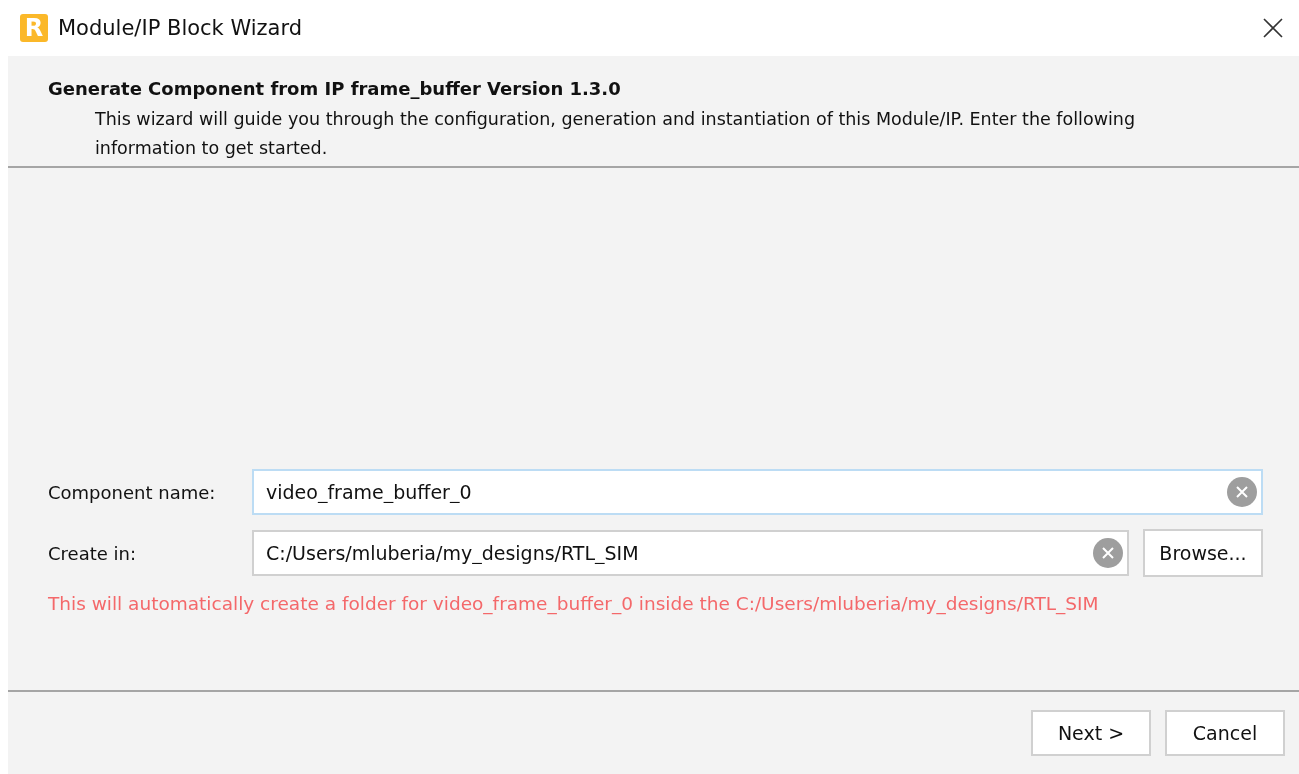 The height and width of the screenshot is (774, 1299). I want to click on window-title: Module/IP Block Wizard, so click(181, 28).